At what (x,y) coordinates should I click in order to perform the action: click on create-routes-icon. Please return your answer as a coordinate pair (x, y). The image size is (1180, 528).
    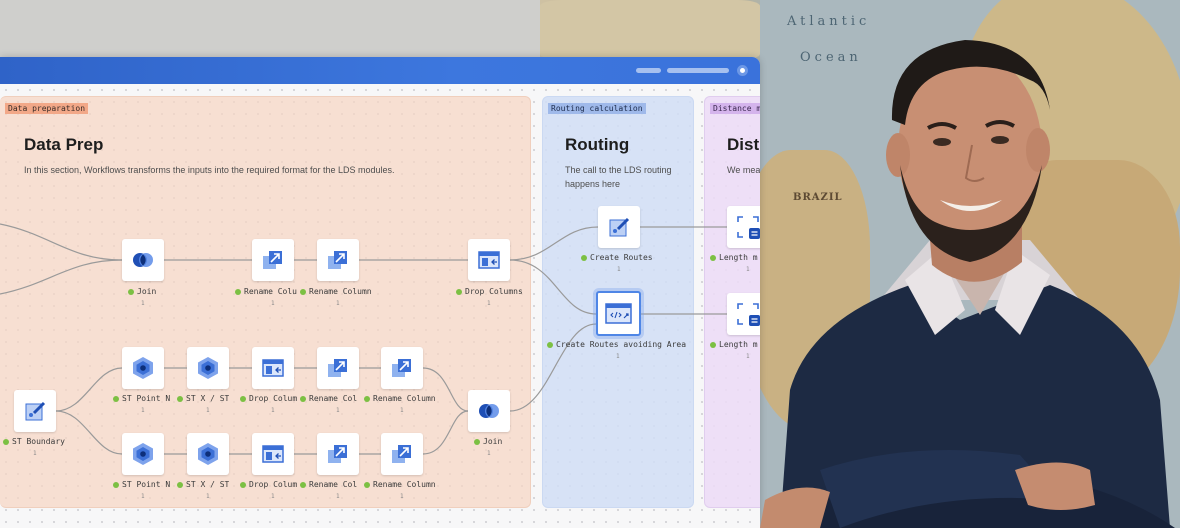
    Looking at the image, I should click on (619, 227).